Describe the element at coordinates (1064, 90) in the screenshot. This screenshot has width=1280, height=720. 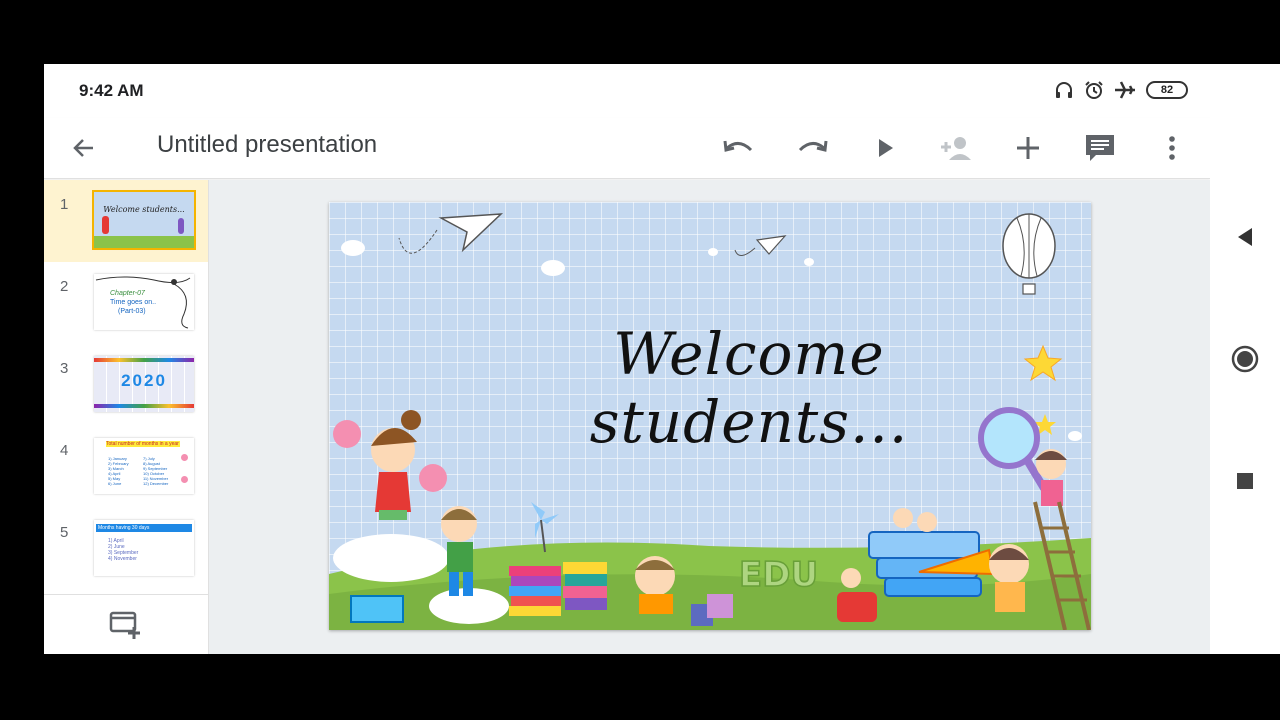
I see `headphones-icon` at that location.